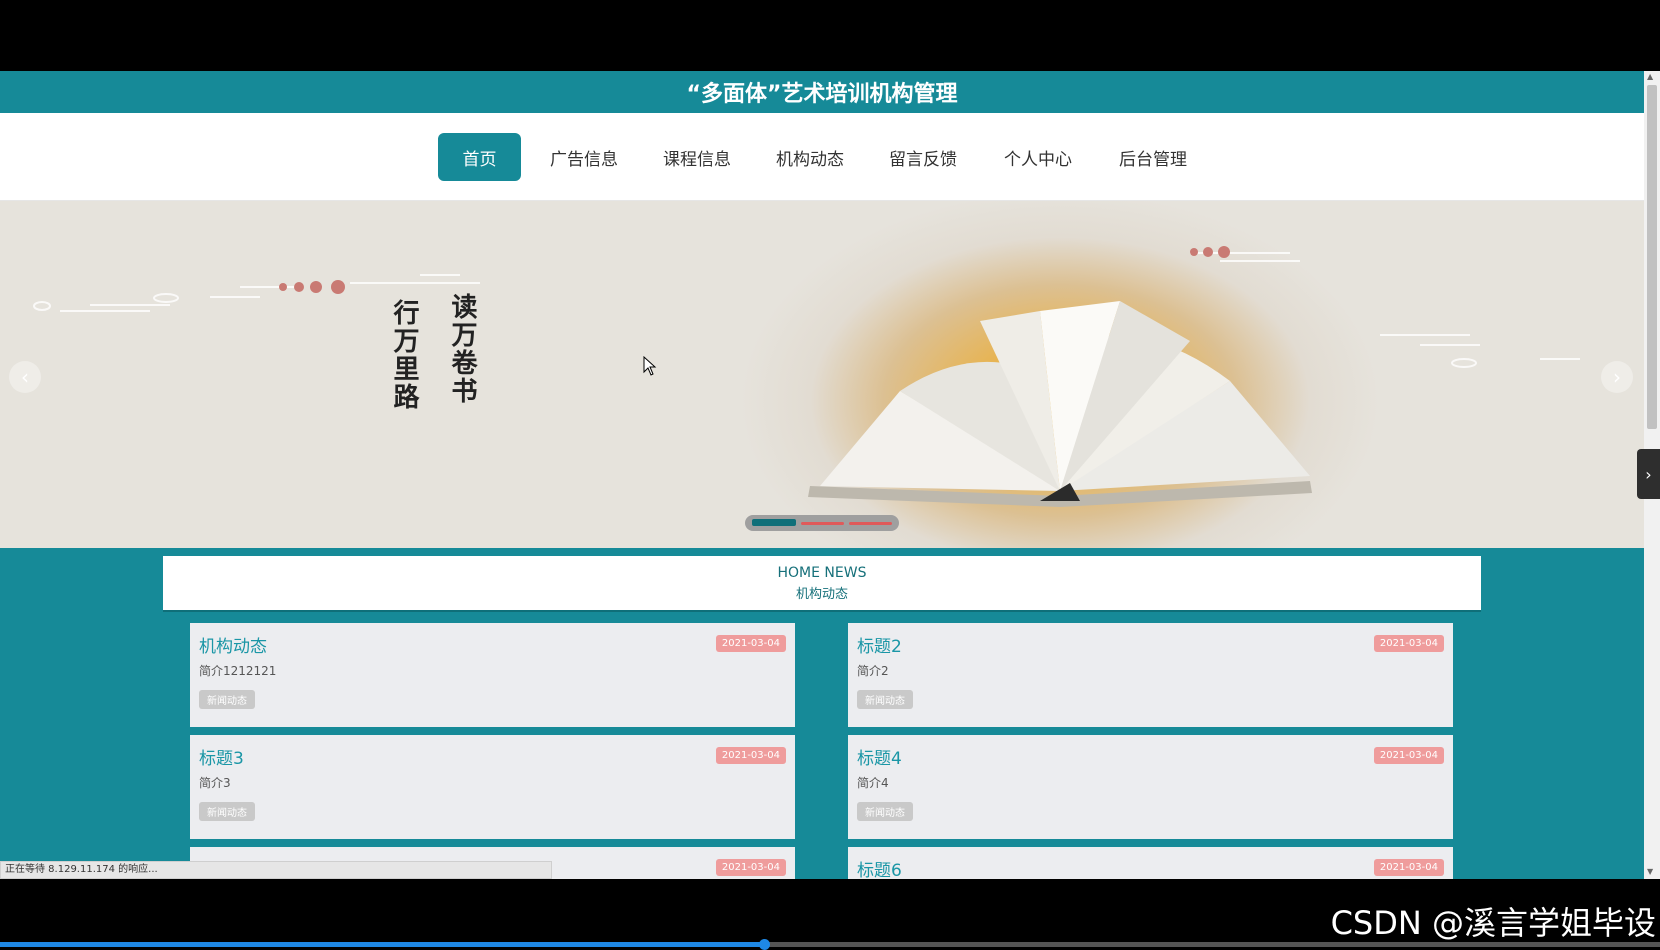 This screenshot has width=1660, height=950. Describe the element at coordinates (404, 355) in the screenshot. I see `poem-line-left: 行万里路` at that location.